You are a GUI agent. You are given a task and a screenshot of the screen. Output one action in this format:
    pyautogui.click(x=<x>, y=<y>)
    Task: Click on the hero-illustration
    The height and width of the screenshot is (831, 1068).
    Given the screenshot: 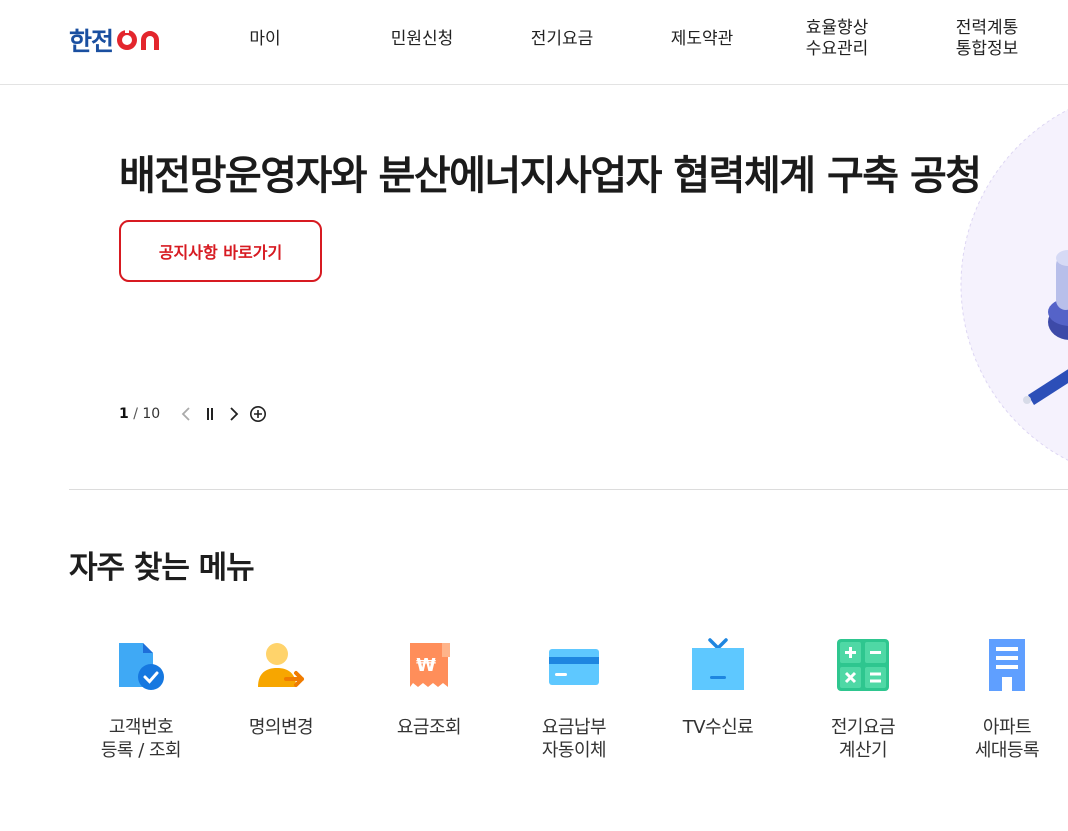 What is the action you would take?
    pyautogui.click(x=1013, y=285)
    